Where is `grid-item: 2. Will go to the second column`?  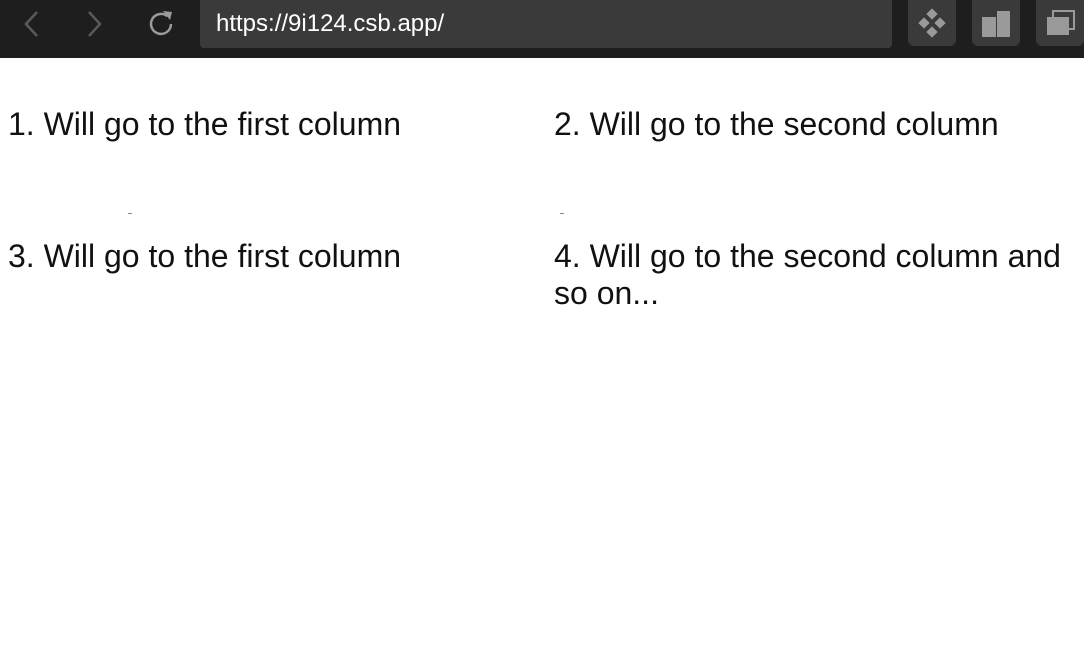 grid-item: 2. Will go to the second column is located at coordinates (776, 124).